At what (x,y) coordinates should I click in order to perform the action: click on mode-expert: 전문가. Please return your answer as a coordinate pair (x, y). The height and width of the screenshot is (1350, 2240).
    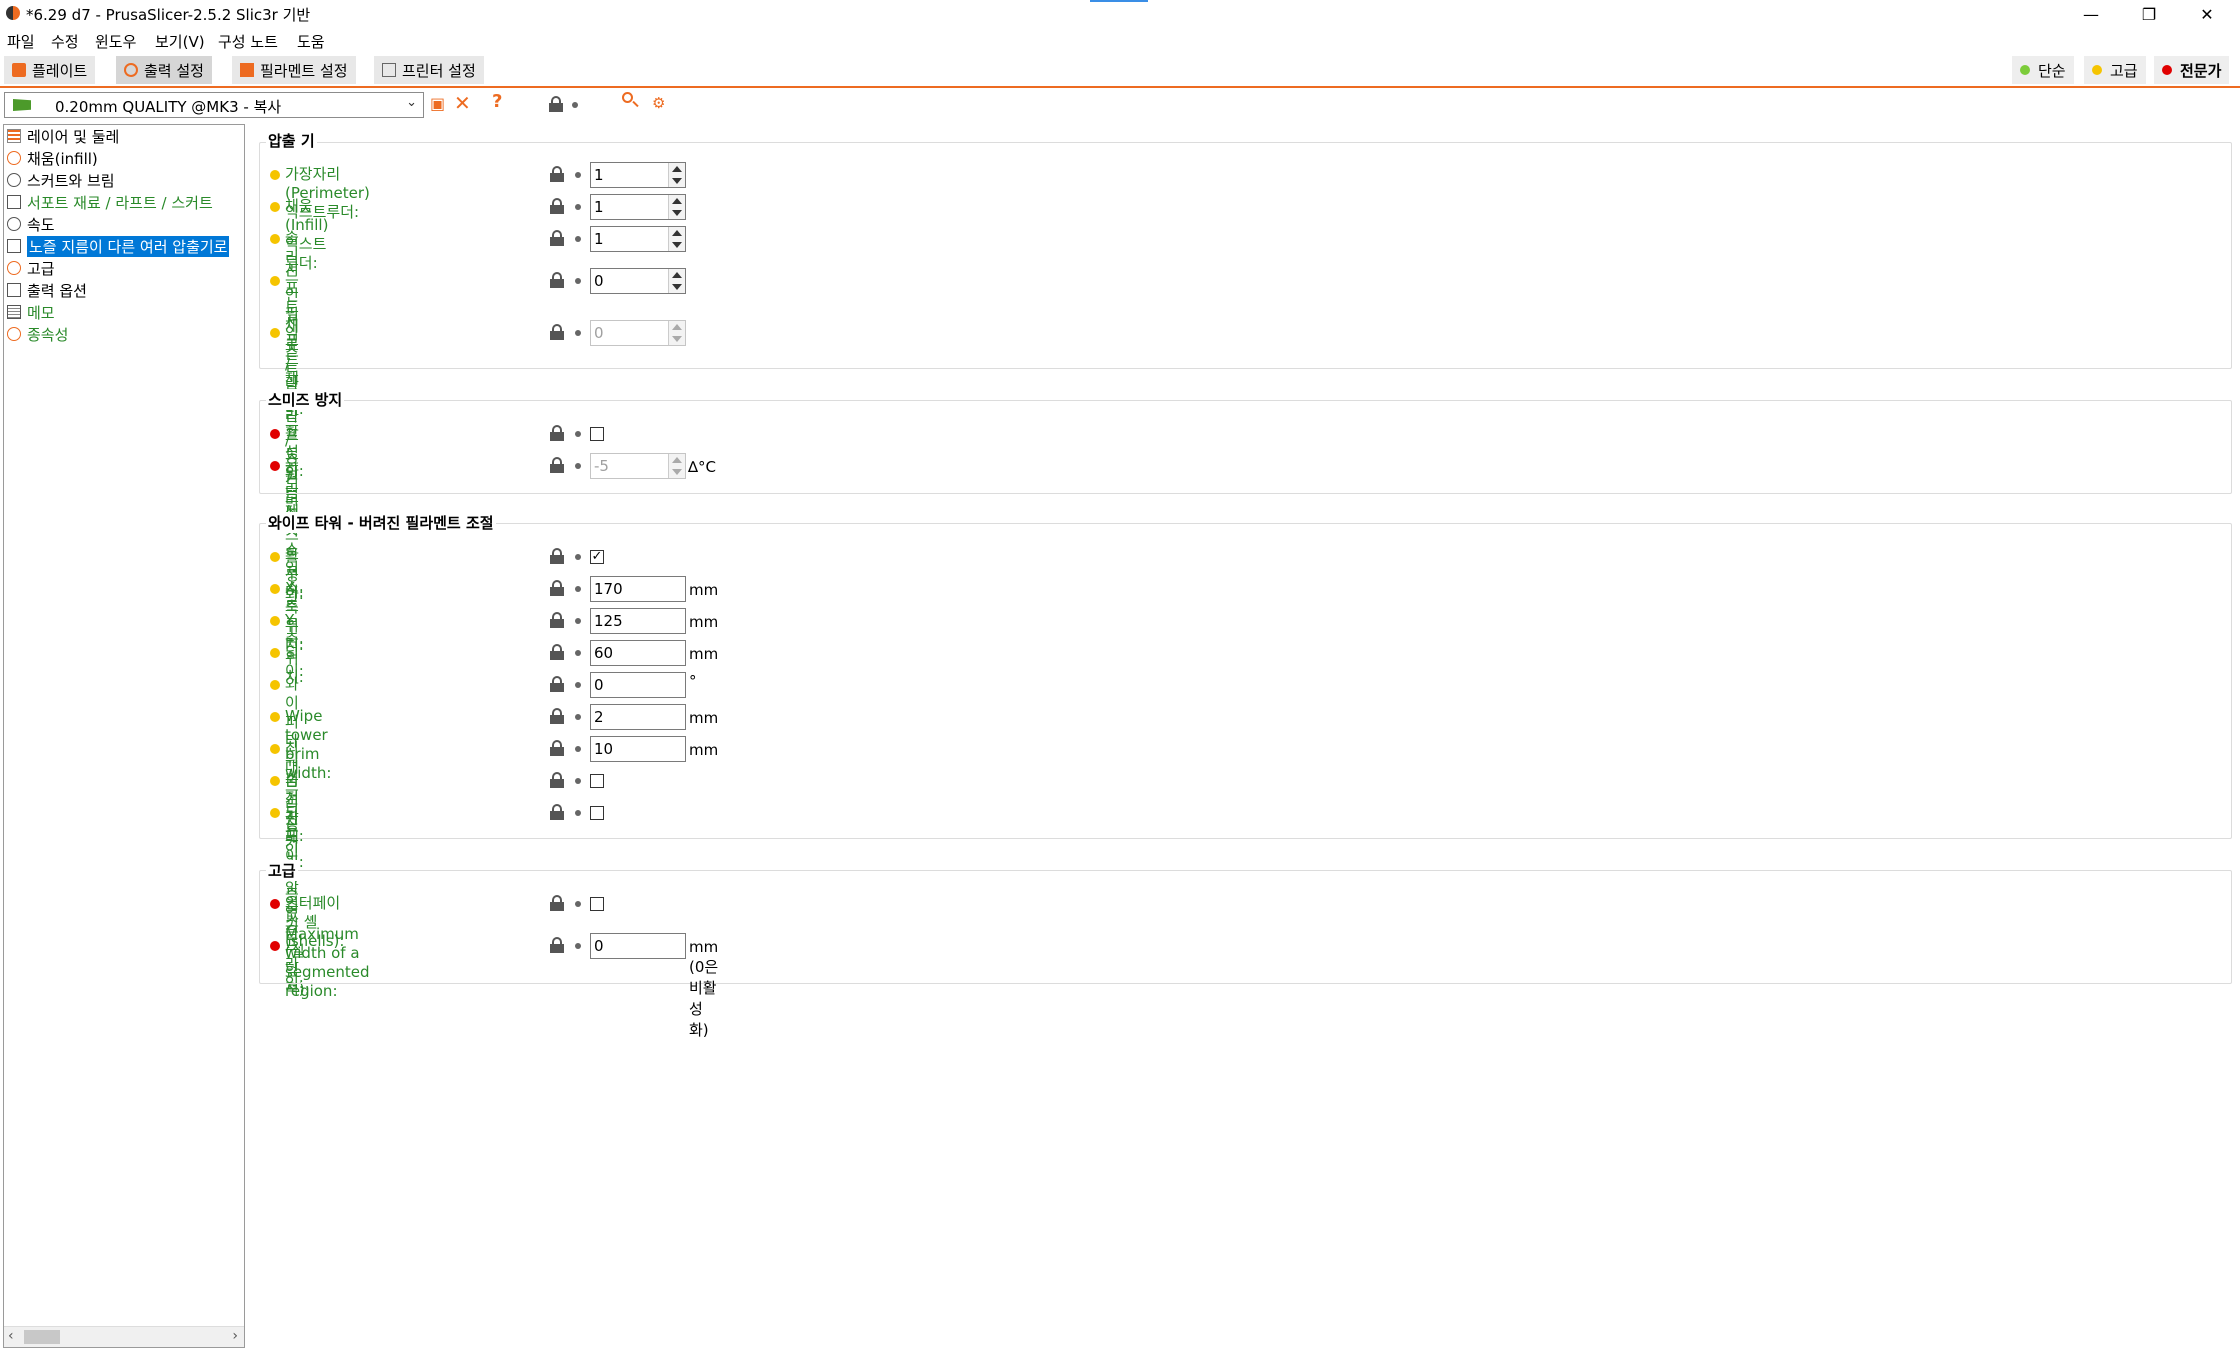
    Looking at the image, I should click on (2192, 70).